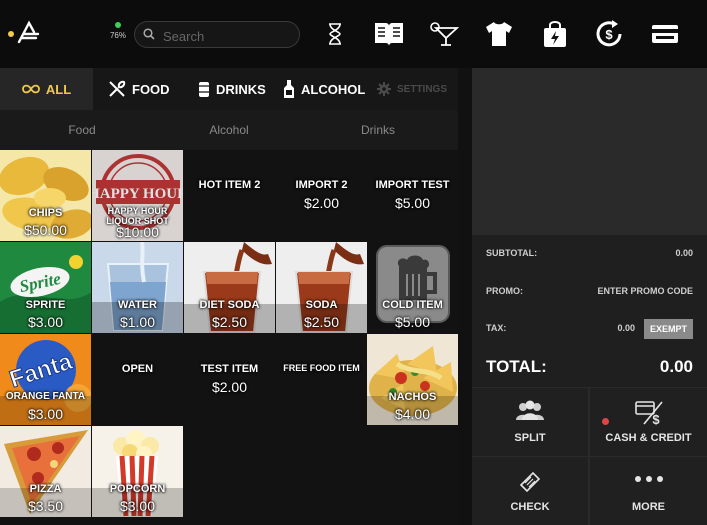 The width and height of the screenshot is (707, 525). I want to click on item-tile-water: WATER $1.00, so click(137, 287).